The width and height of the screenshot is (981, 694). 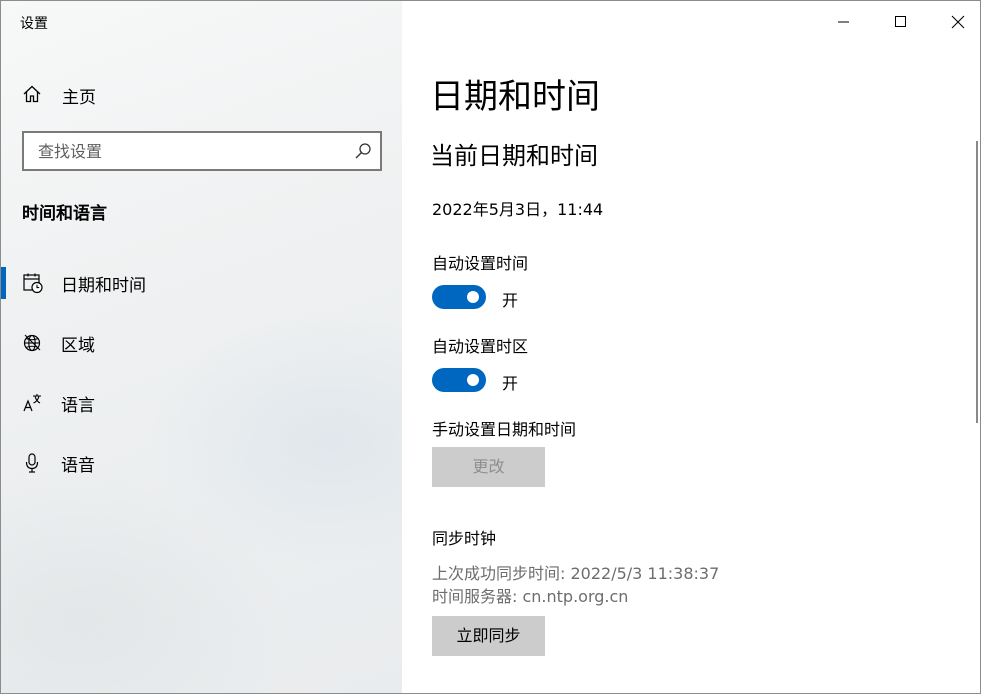 I want to click on maximize-icon, so click(x=900, y=21).